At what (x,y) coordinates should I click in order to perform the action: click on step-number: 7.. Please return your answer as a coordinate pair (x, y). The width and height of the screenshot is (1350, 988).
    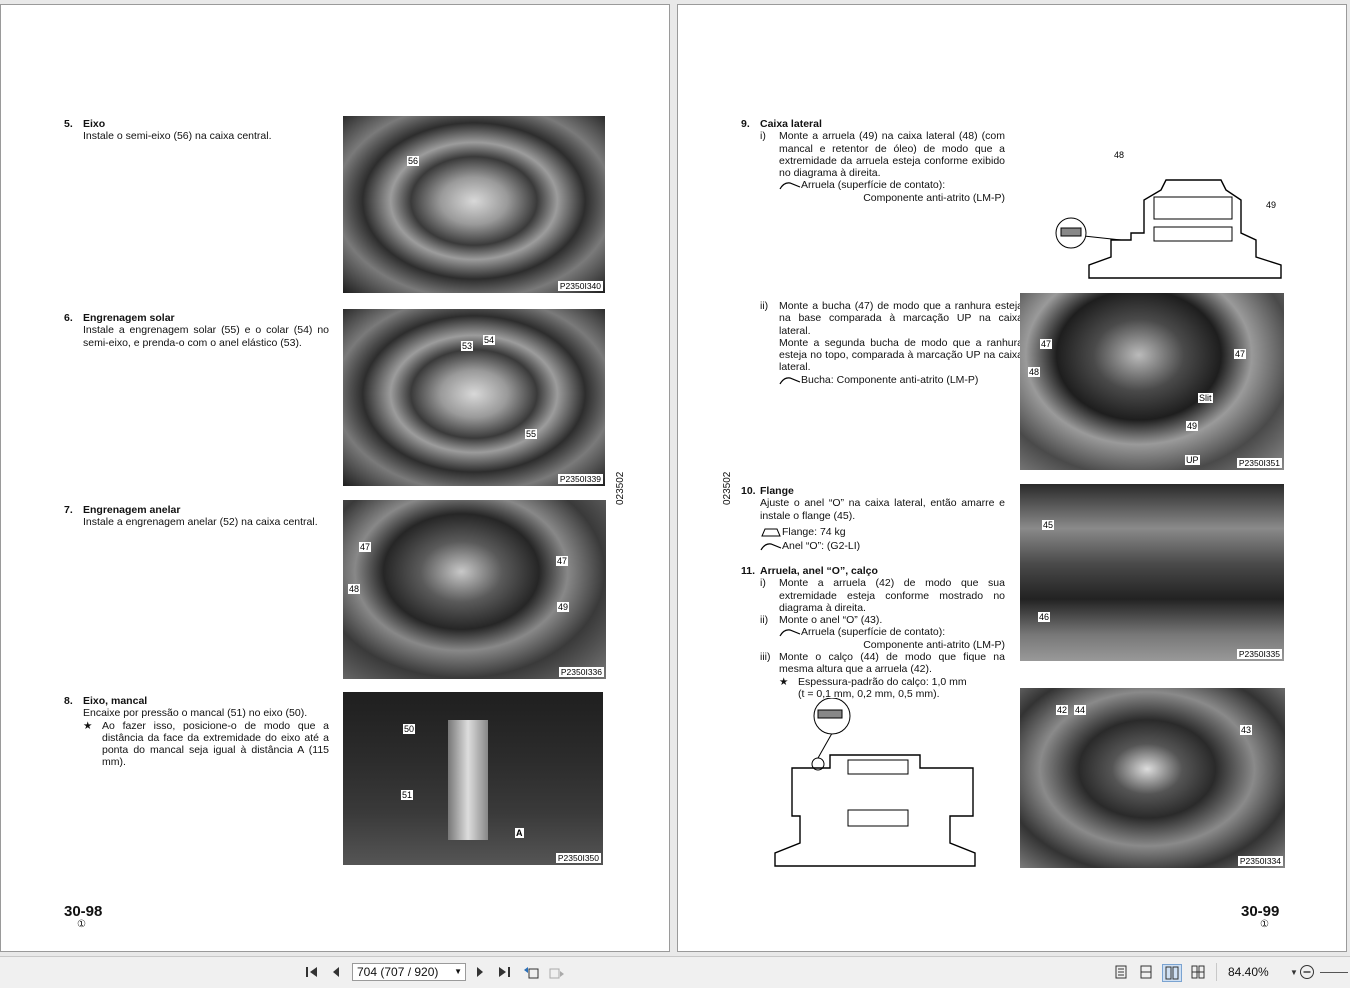
    Looking at the image, I should click on (68, 510).